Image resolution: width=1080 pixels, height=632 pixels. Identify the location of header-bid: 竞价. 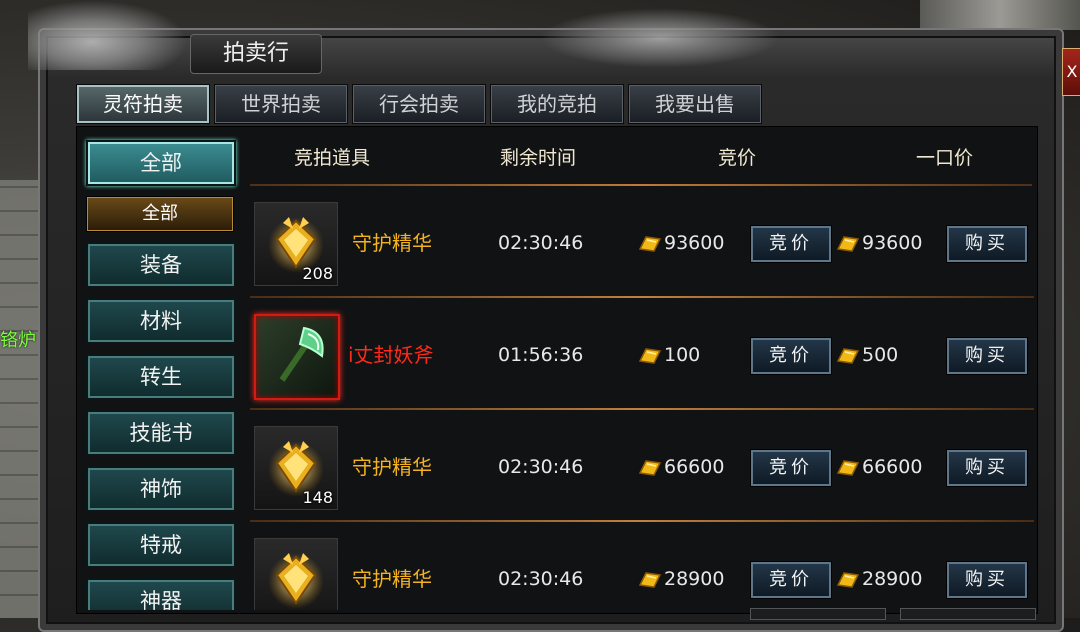
(737, 158).